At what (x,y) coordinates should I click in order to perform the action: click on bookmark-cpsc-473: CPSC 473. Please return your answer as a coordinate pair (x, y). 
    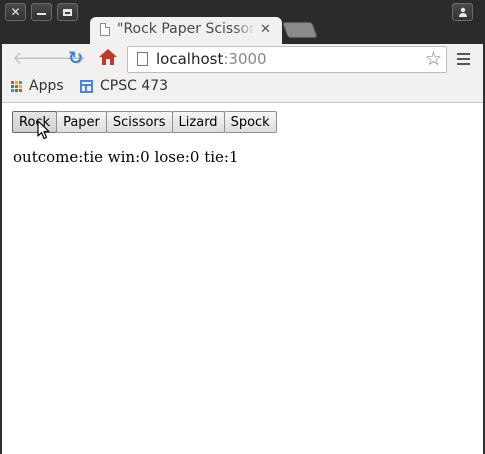
    Looking at the image, I should click on (124, 86).